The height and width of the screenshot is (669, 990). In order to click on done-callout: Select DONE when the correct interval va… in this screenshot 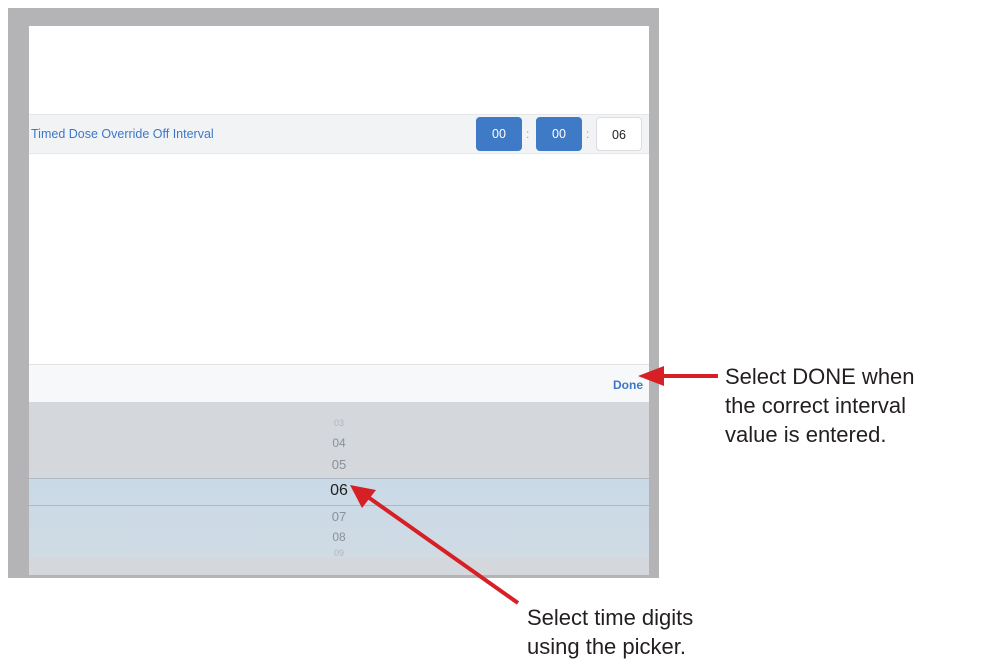, I will do `click(820, 405)`.